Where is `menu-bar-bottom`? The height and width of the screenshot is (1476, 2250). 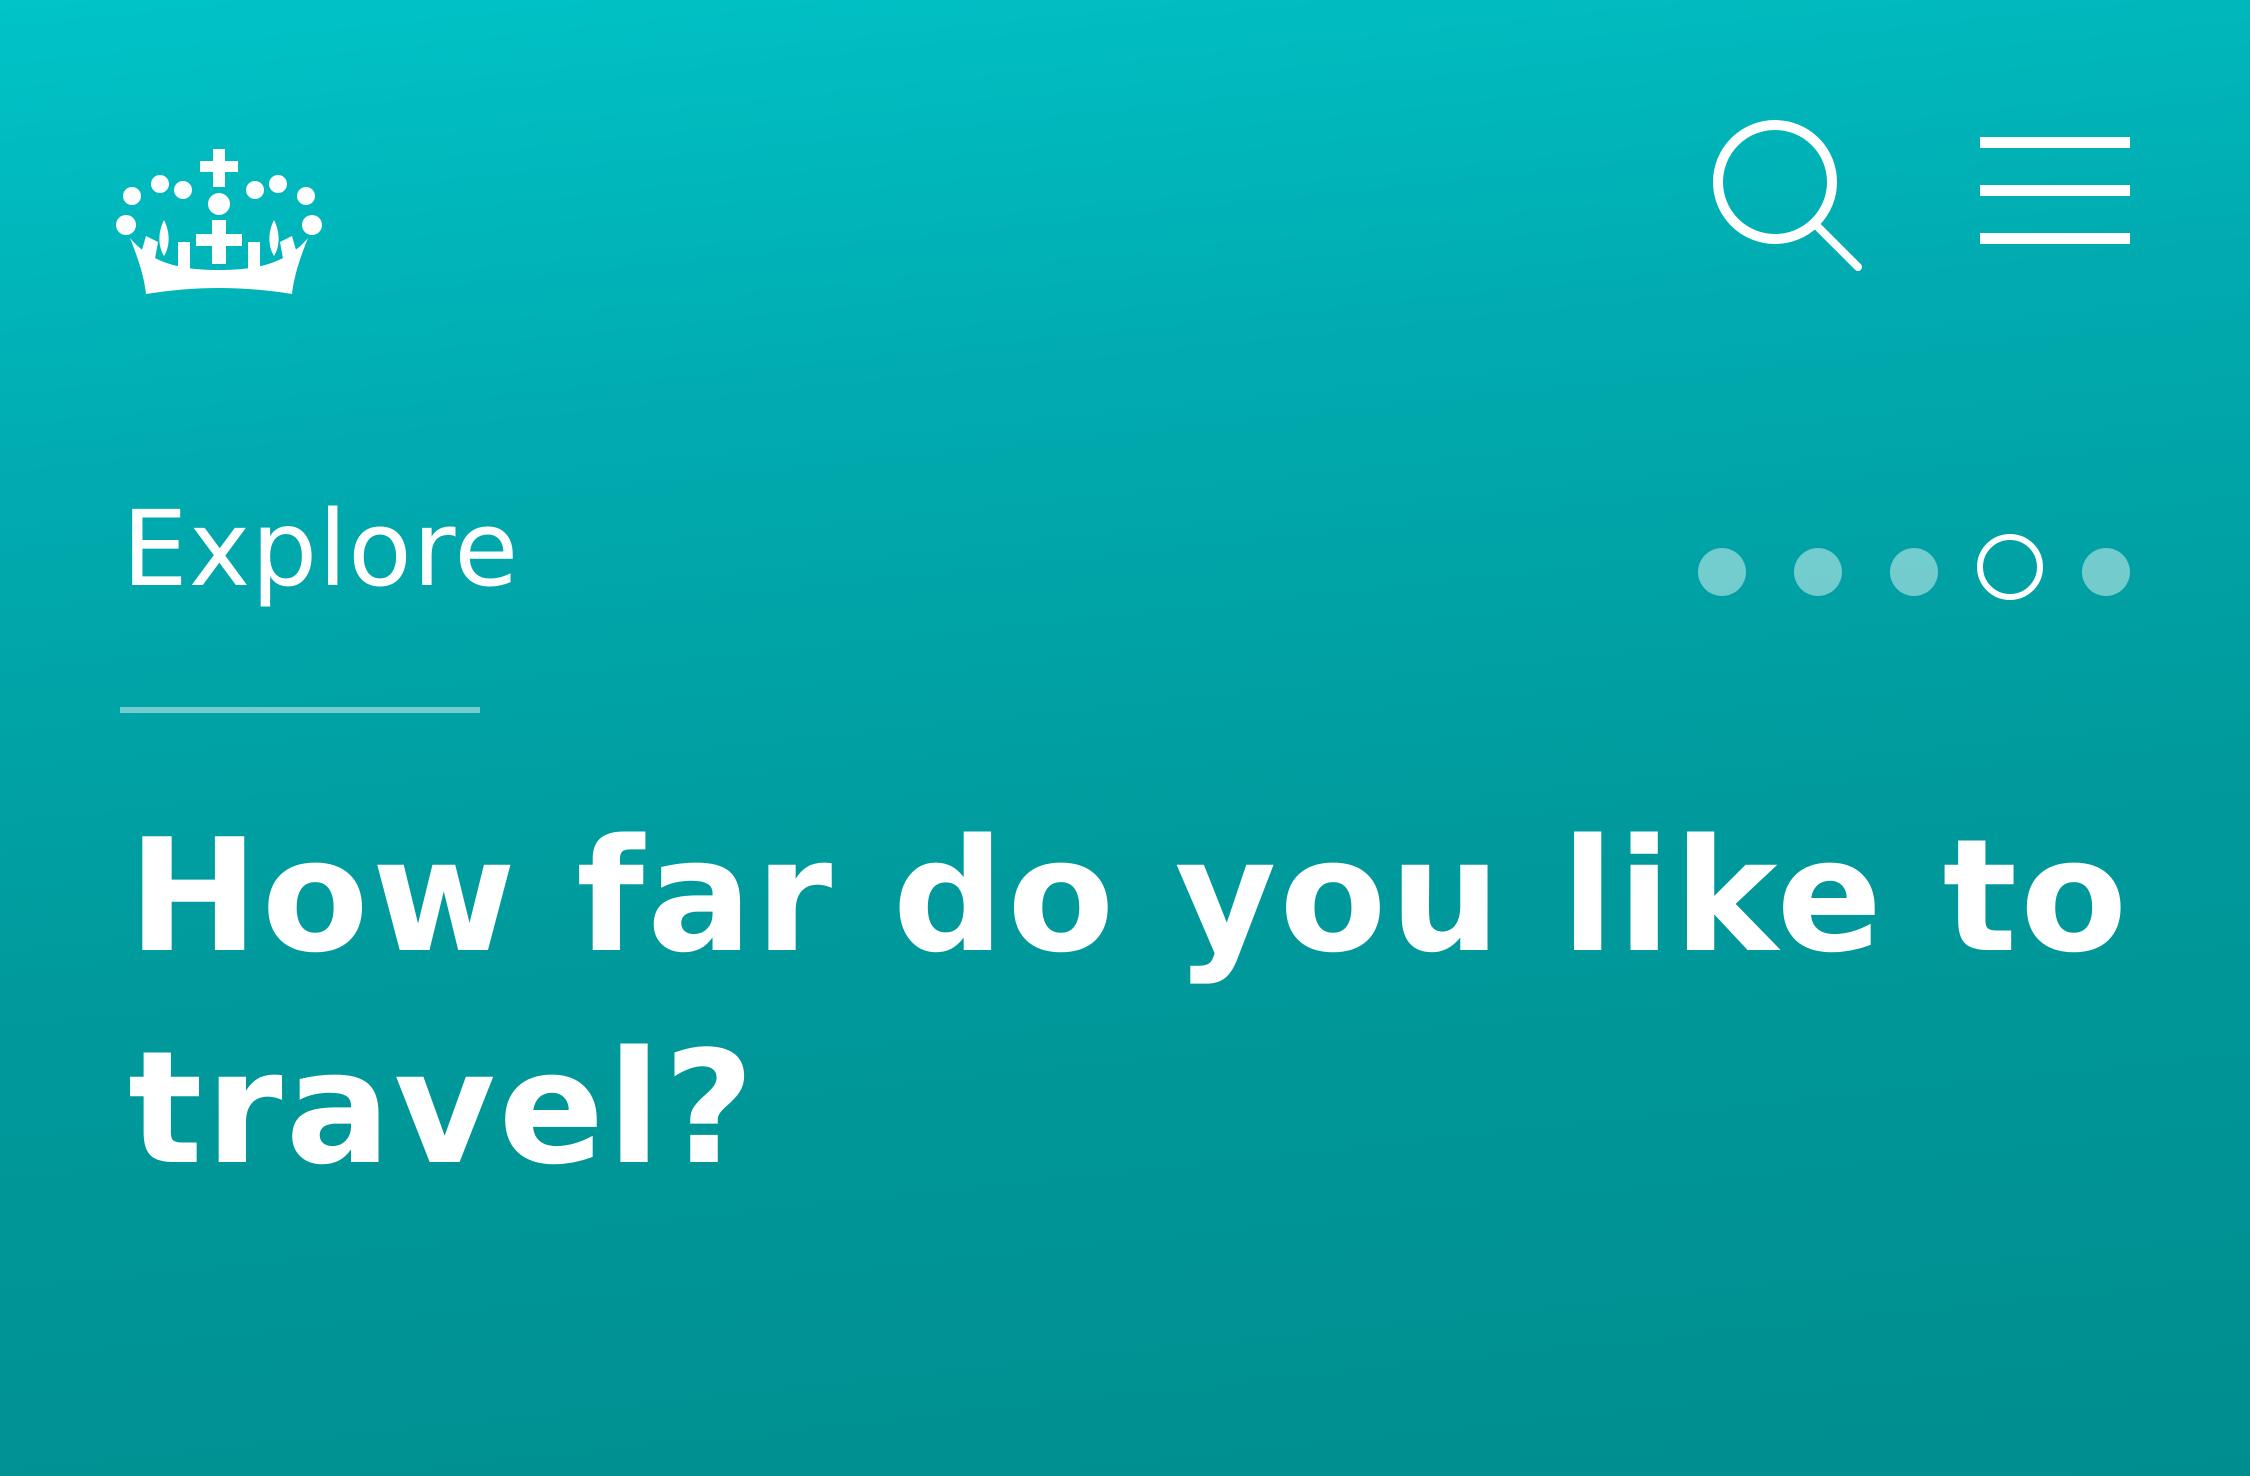 menu-bar-bottom is located at coordinates (2055, 238).